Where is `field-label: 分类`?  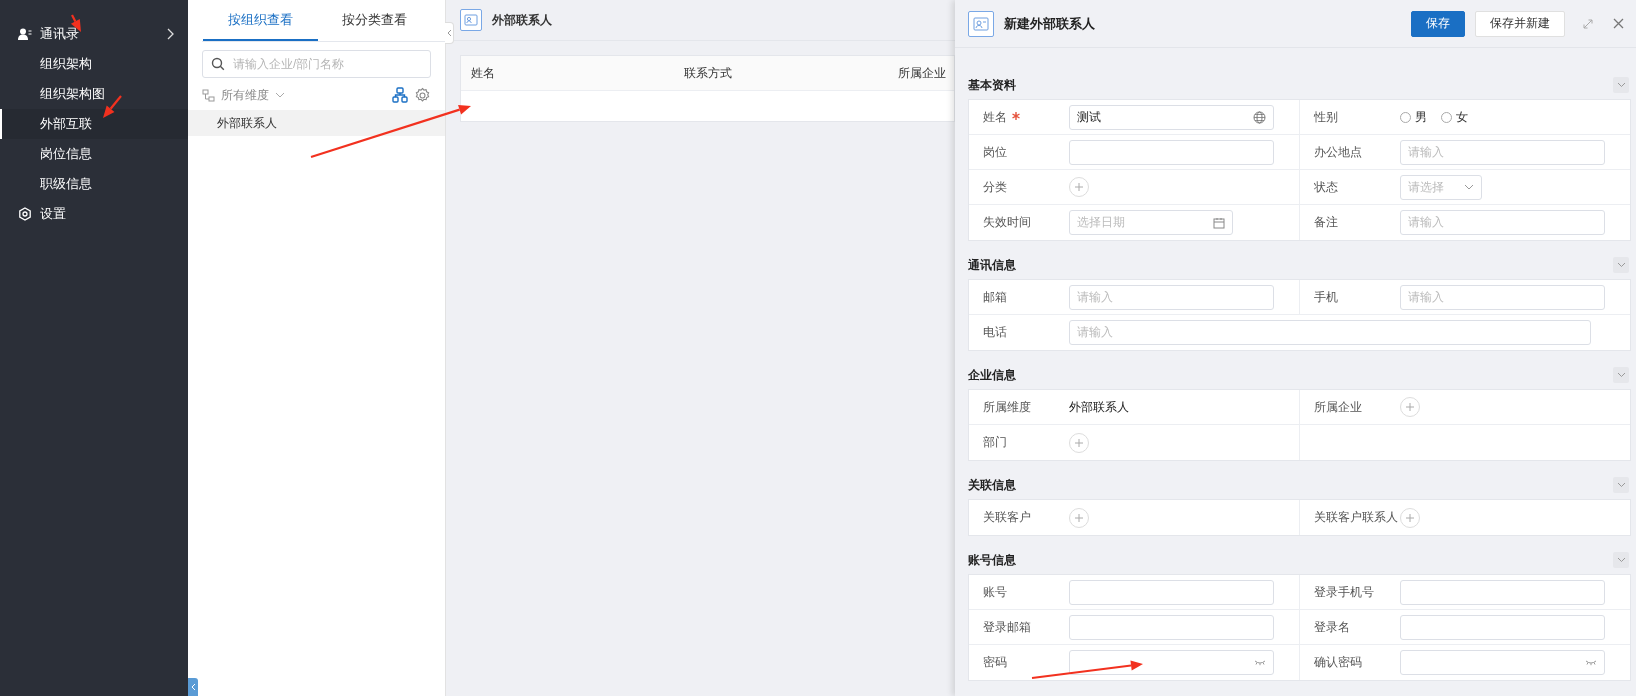
field-label: 分类 is located at coordinates (995, 187).